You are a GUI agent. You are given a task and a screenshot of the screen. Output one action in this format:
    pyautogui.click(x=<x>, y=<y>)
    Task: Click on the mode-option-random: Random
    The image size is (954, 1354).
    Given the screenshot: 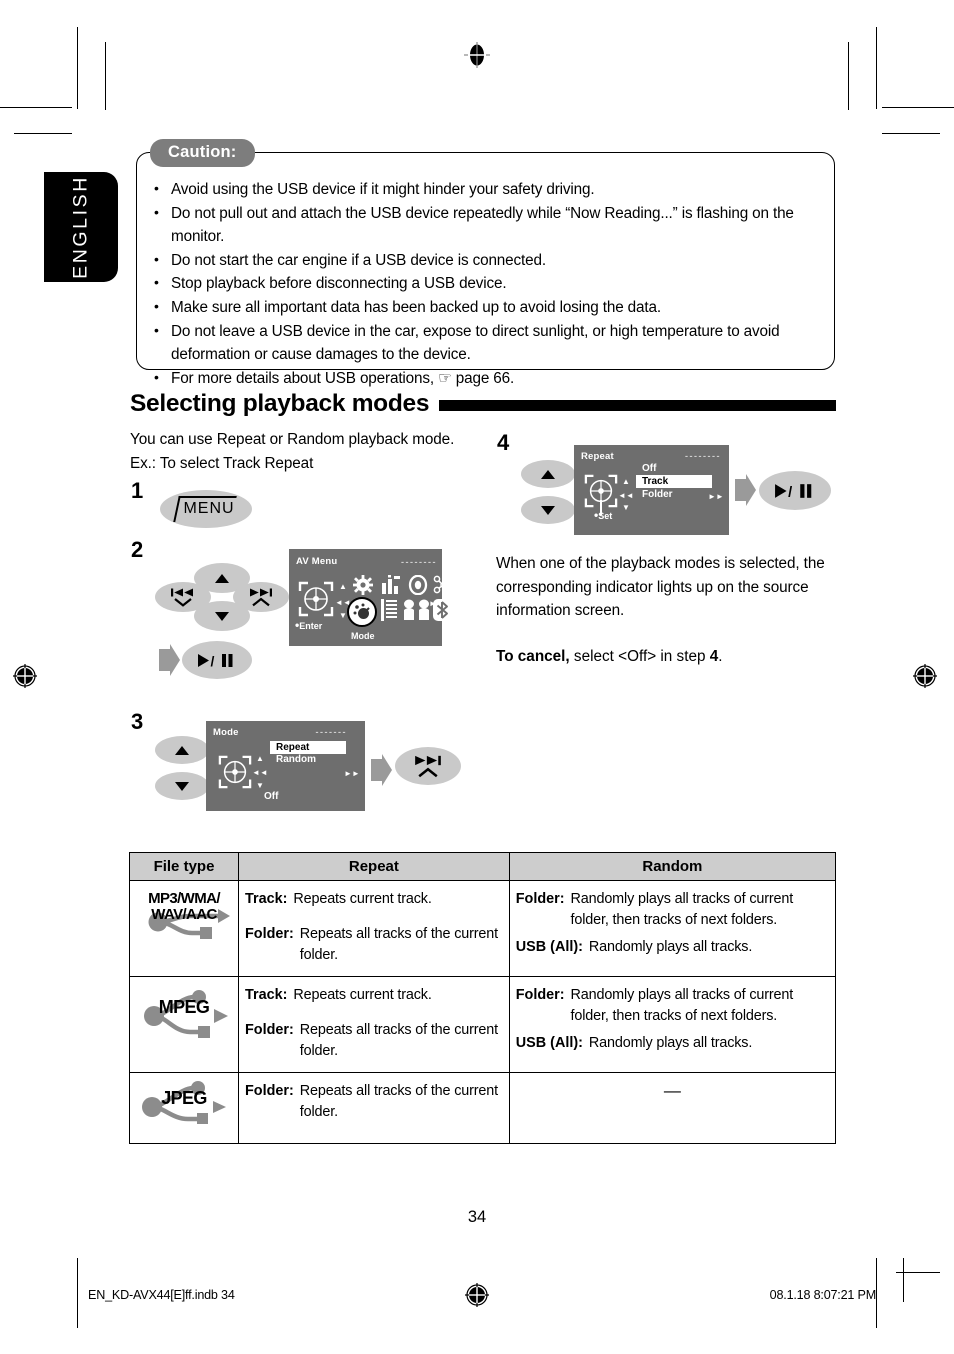 What is the action you would take?
    pyautogui.click(x=296, y=759)
    